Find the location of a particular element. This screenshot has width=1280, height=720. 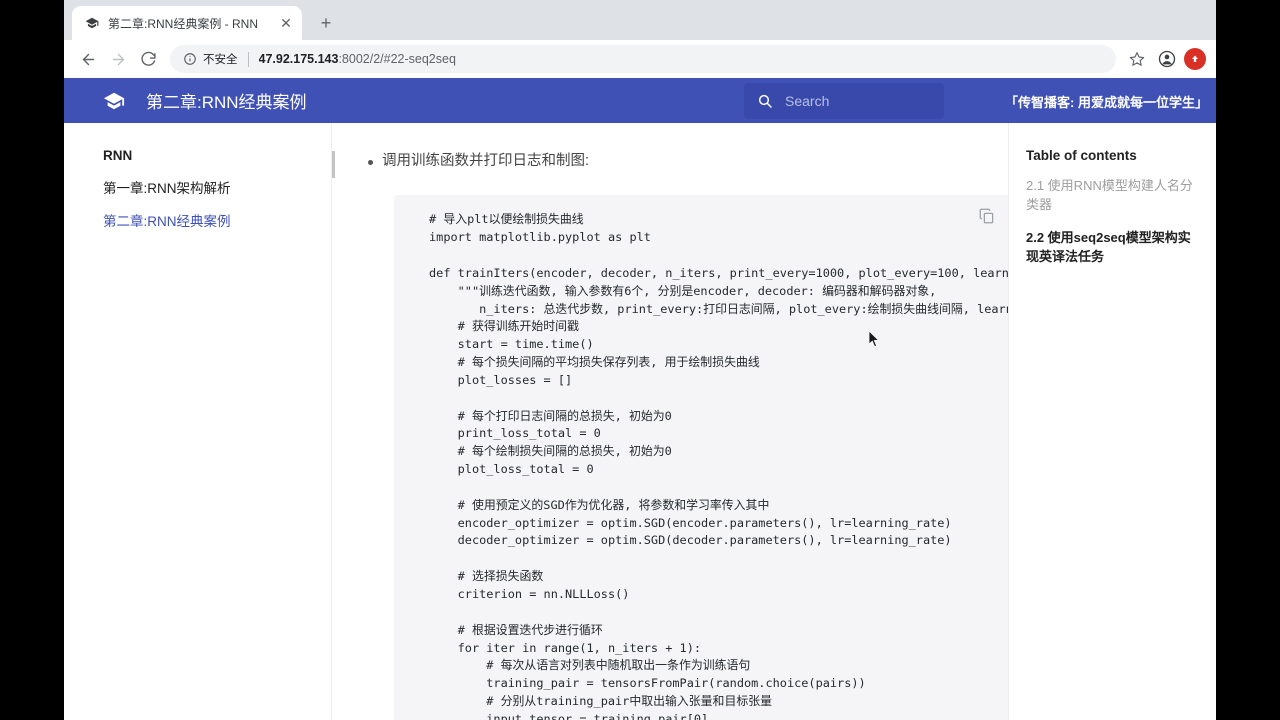

omnibox-divider is located at coordinates (248, 59).